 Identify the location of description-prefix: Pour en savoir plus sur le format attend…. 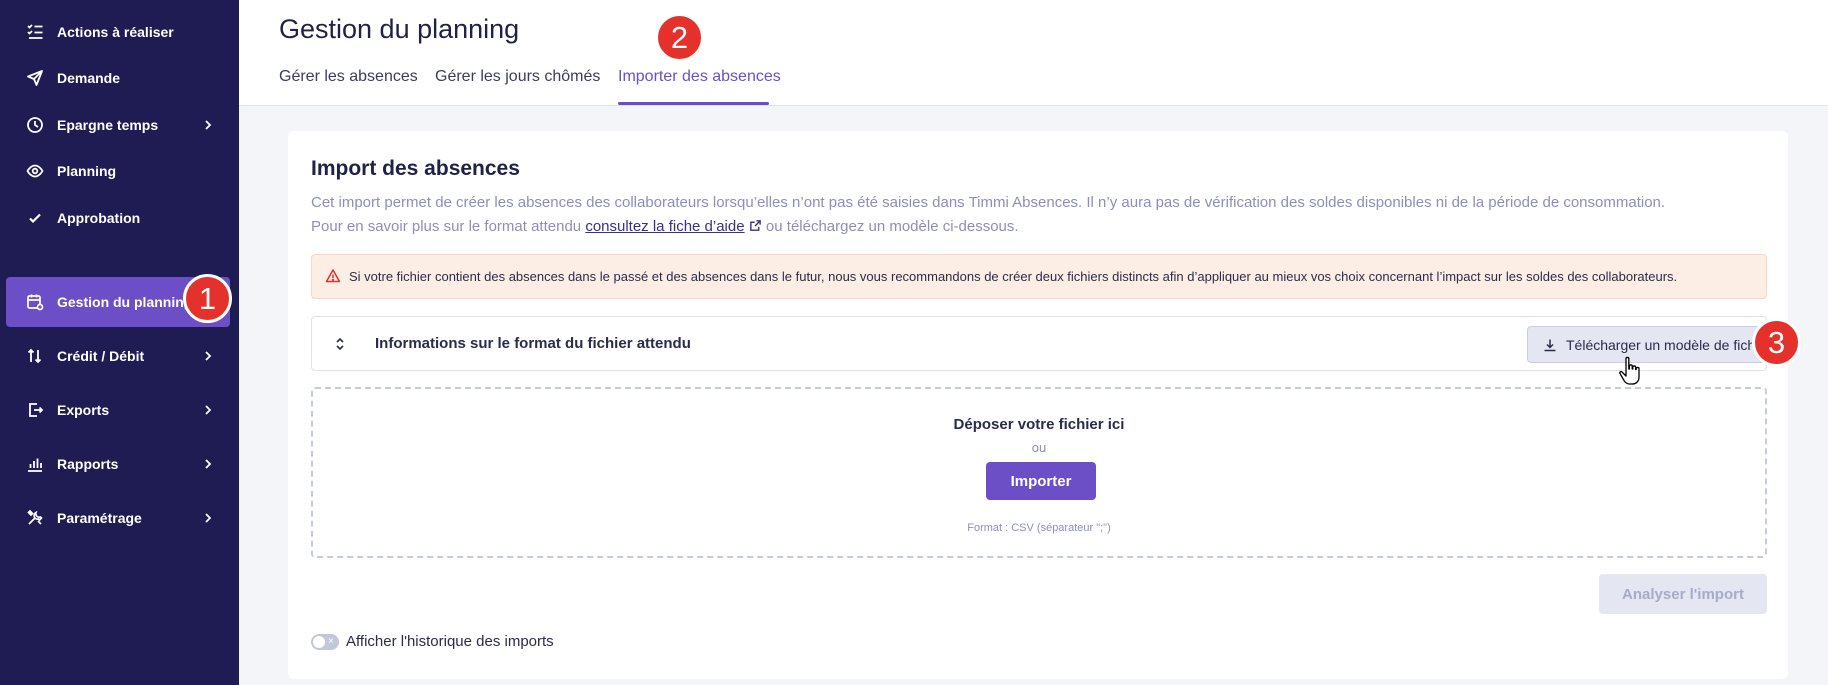
(446, 226).